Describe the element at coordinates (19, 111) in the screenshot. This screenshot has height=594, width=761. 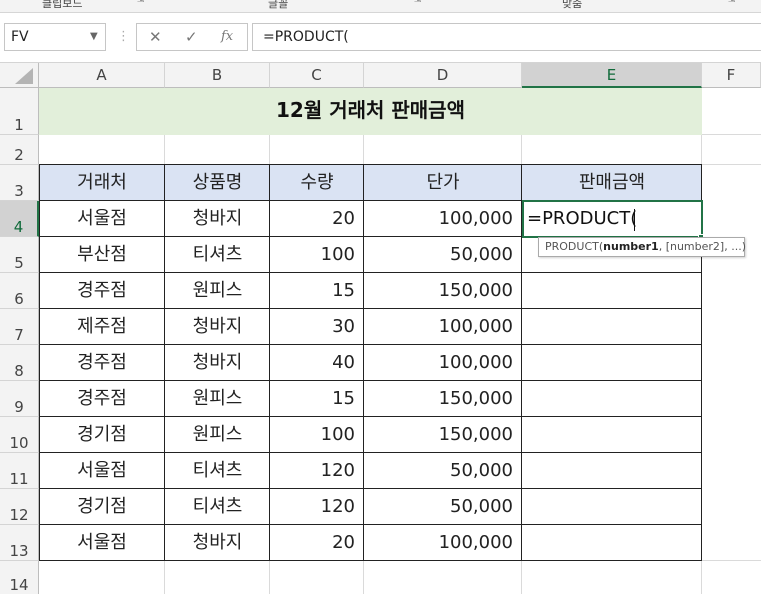
I see `row-header-1: 1` at that location.